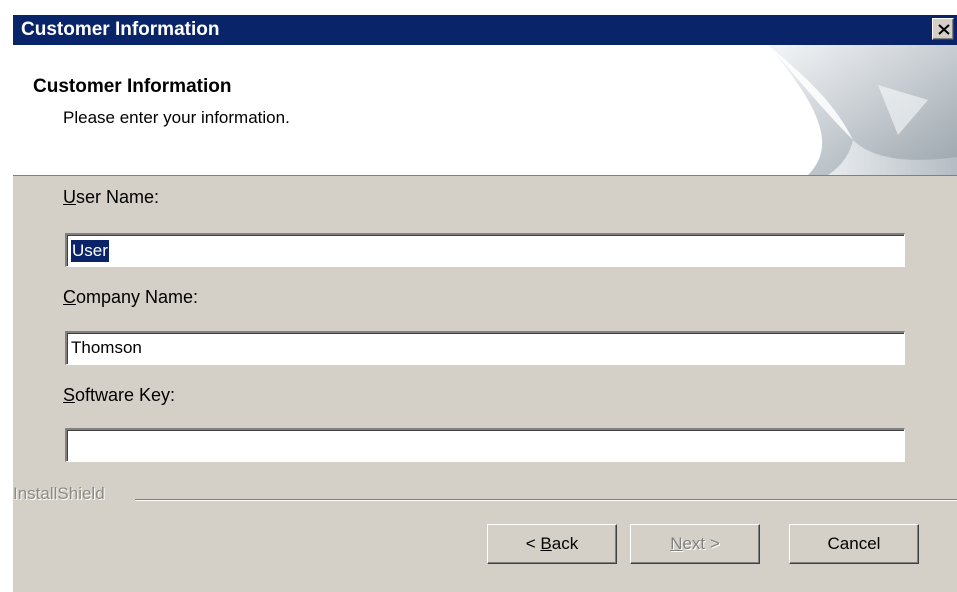 Image resolution: width=957 pixels, height=592 pixels. I want to click on close-button, so click(943, 29).